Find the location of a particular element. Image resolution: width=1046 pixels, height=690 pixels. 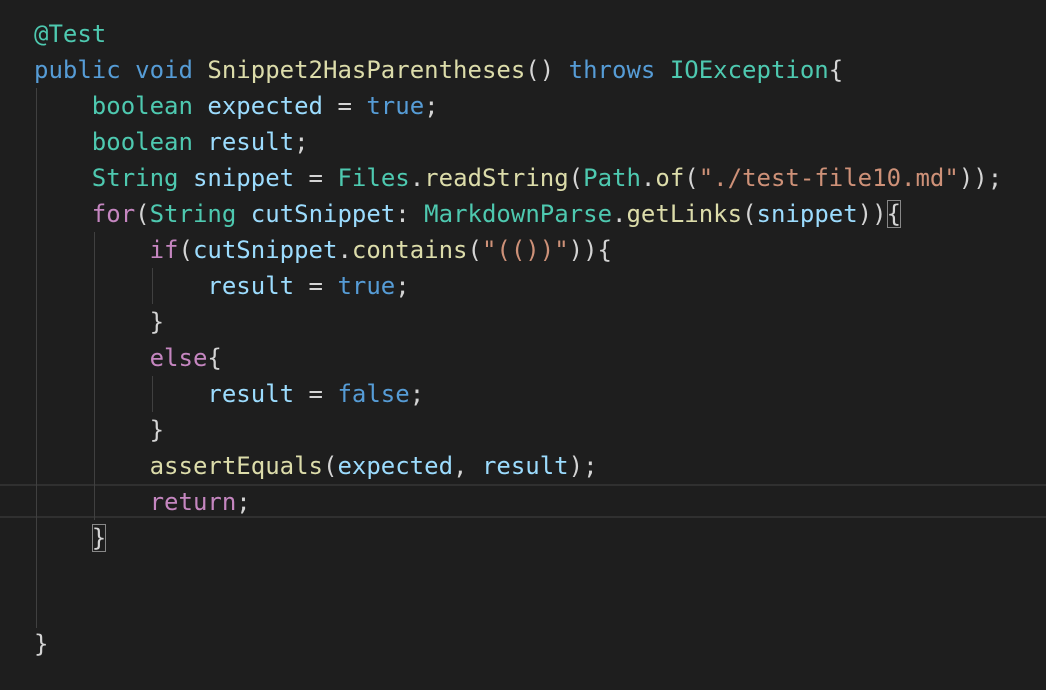

code-line-8: result = true; is located at coordinates (222, 286).